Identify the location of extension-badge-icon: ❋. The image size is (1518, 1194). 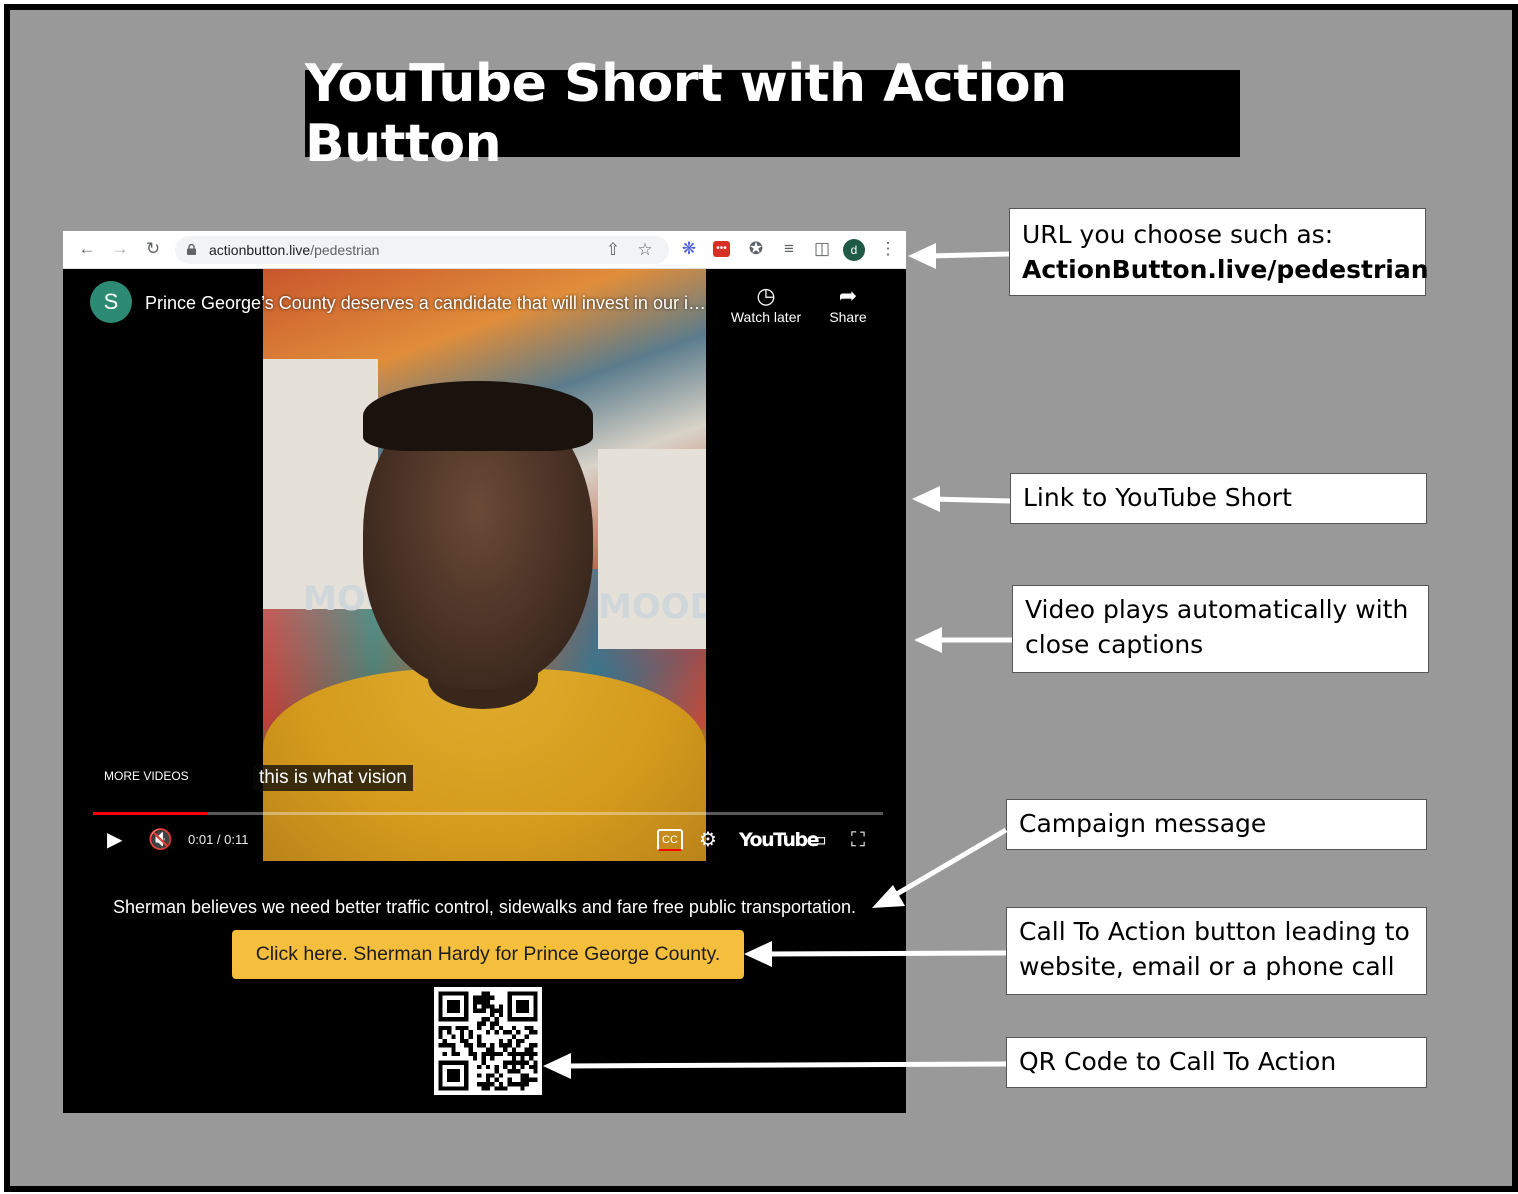
(689, 249).